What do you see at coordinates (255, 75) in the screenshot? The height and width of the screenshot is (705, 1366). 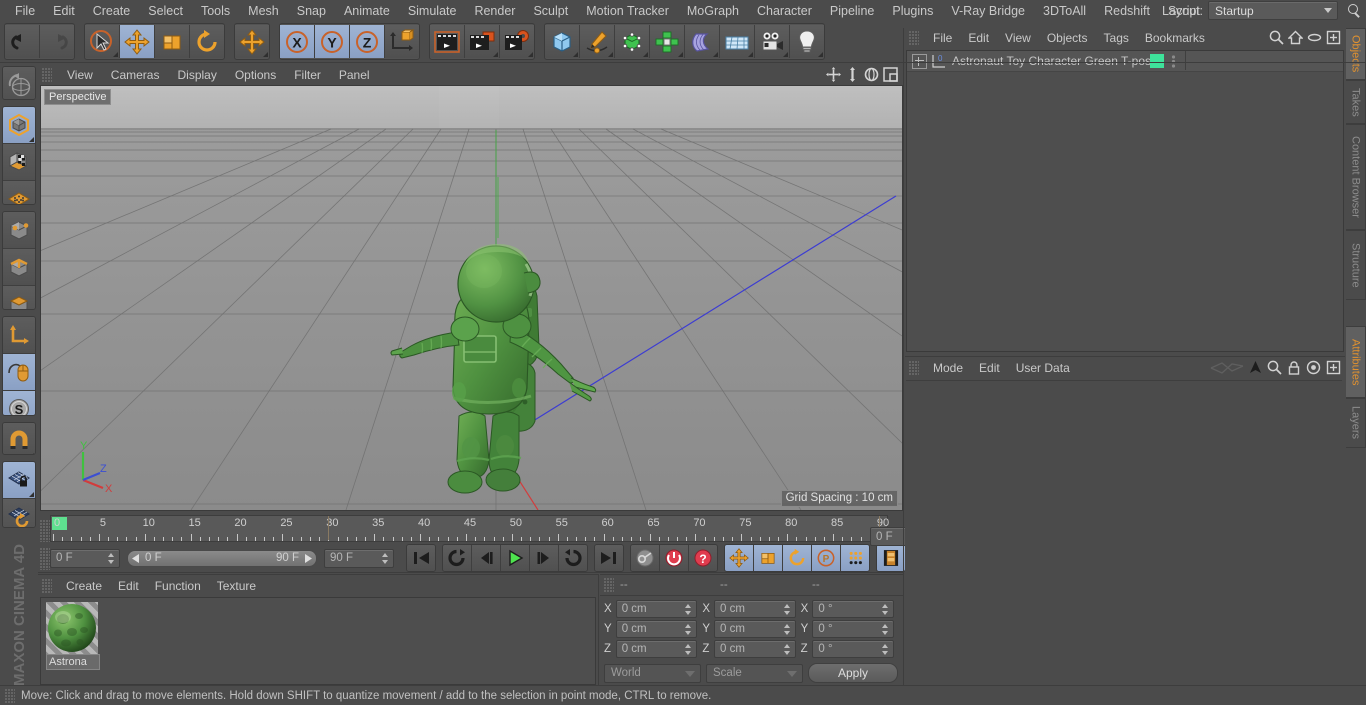 I see `viewport-menu-options: Options` at bounding box center [255, 75].